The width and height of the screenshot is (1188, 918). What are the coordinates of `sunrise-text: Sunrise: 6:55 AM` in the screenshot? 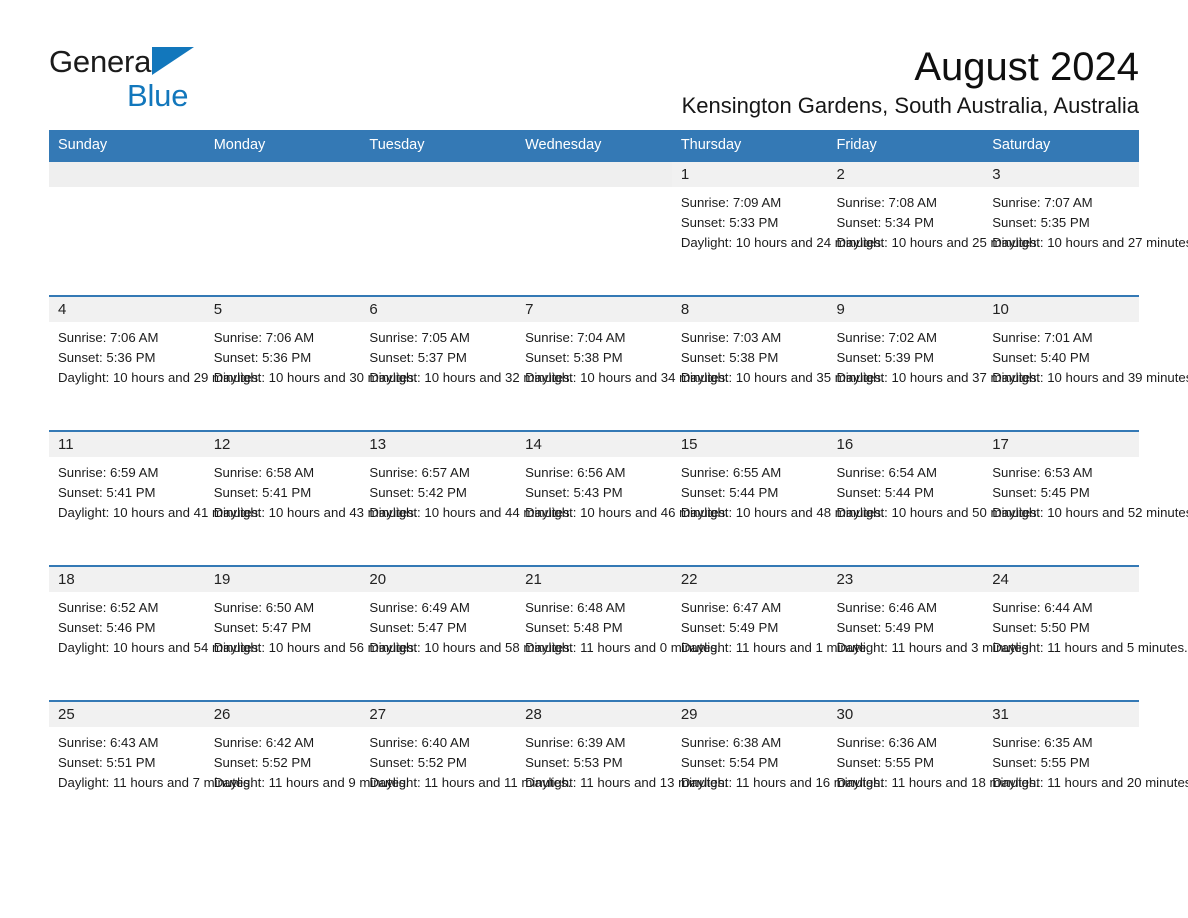 It's located at (731, 472).